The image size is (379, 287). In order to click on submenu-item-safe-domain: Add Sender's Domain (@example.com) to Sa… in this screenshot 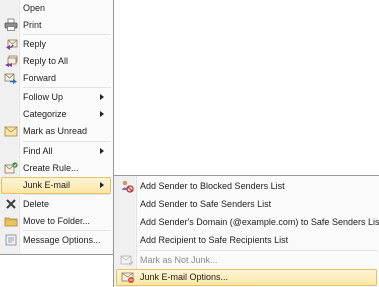, I will do `click(247, 222)`.